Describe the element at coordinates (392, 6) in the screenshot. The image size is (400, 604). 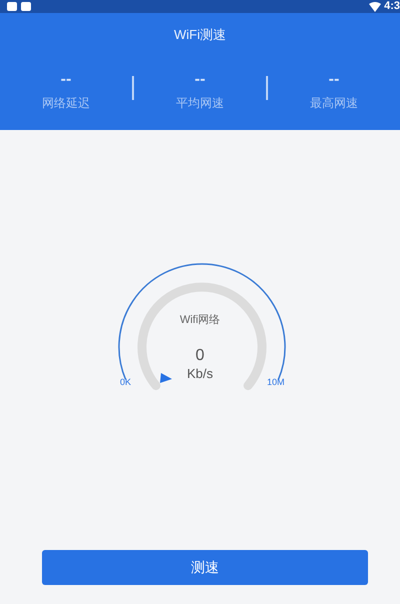
I see `status-time: 4:3` at that location.